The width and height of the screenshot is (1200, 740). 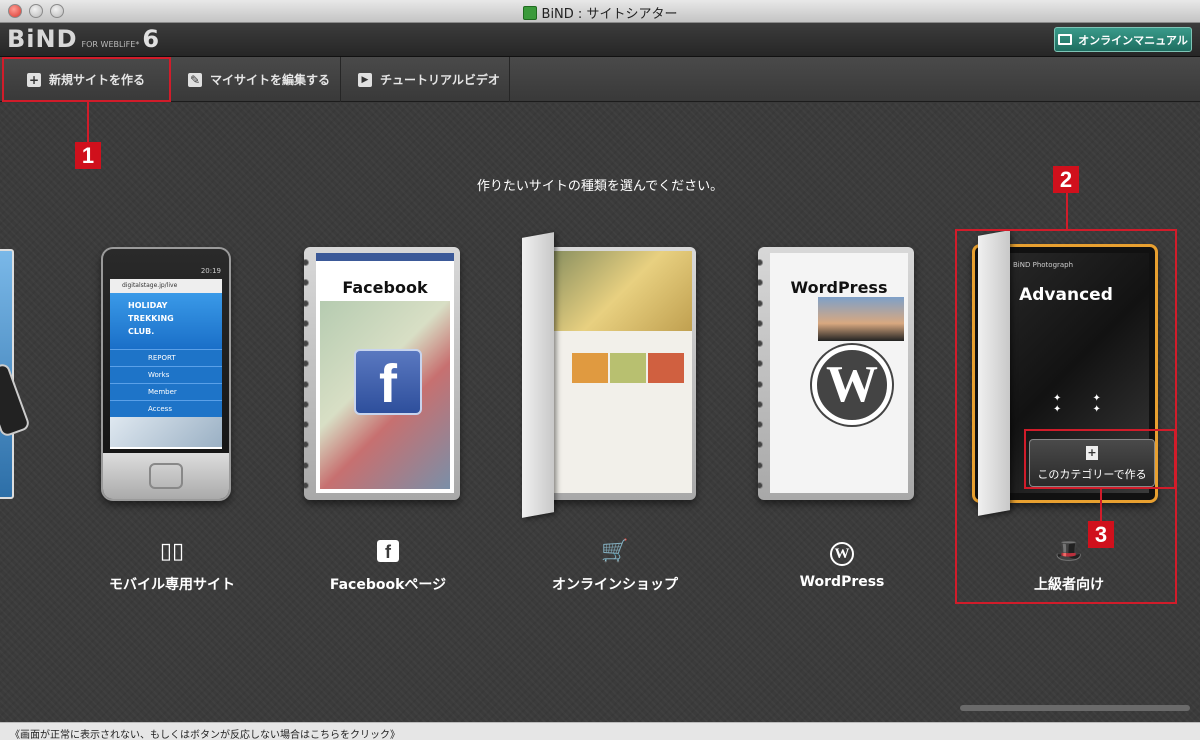 I want to click on facebook-card-title: Facebook, so click(x=385, y=287).